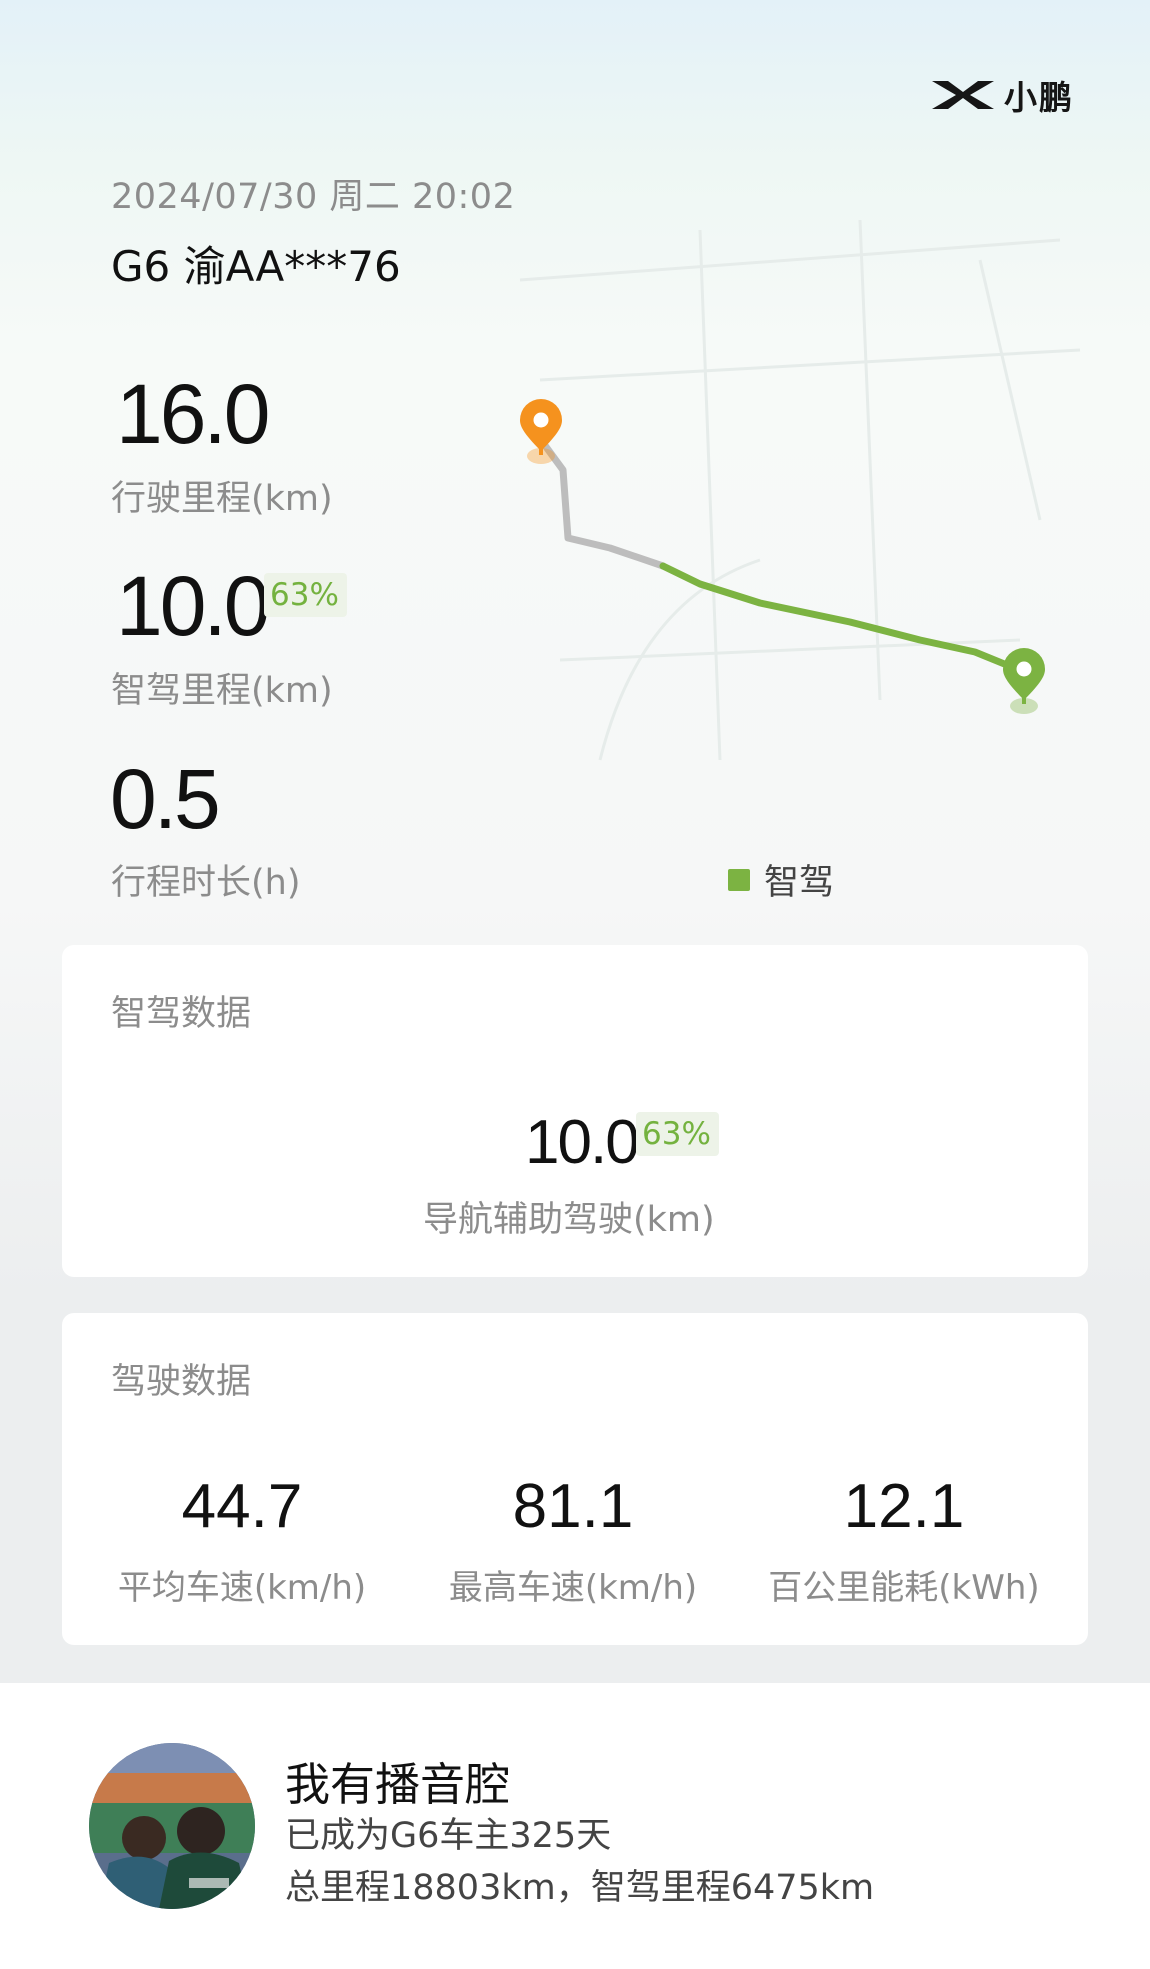 The height and width of the screenshot is (1969, 1150). I want to click on energy-consumption-value: 12.1, so click(904, 1506).